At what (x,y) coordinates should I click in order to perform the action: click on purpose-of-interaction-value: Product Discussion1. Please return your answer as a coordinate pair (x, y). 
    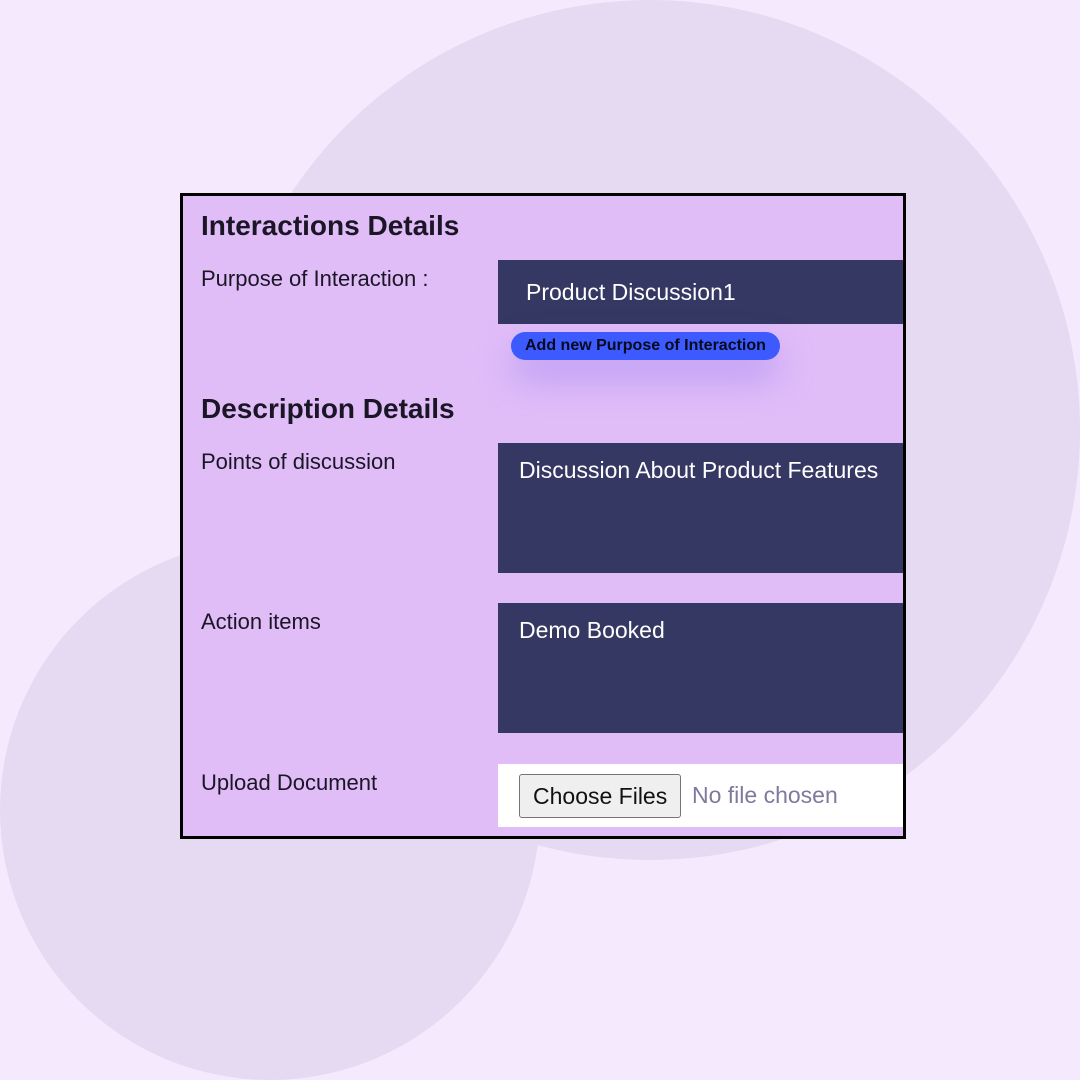
    Looking at the image, I should click on (631, 292).